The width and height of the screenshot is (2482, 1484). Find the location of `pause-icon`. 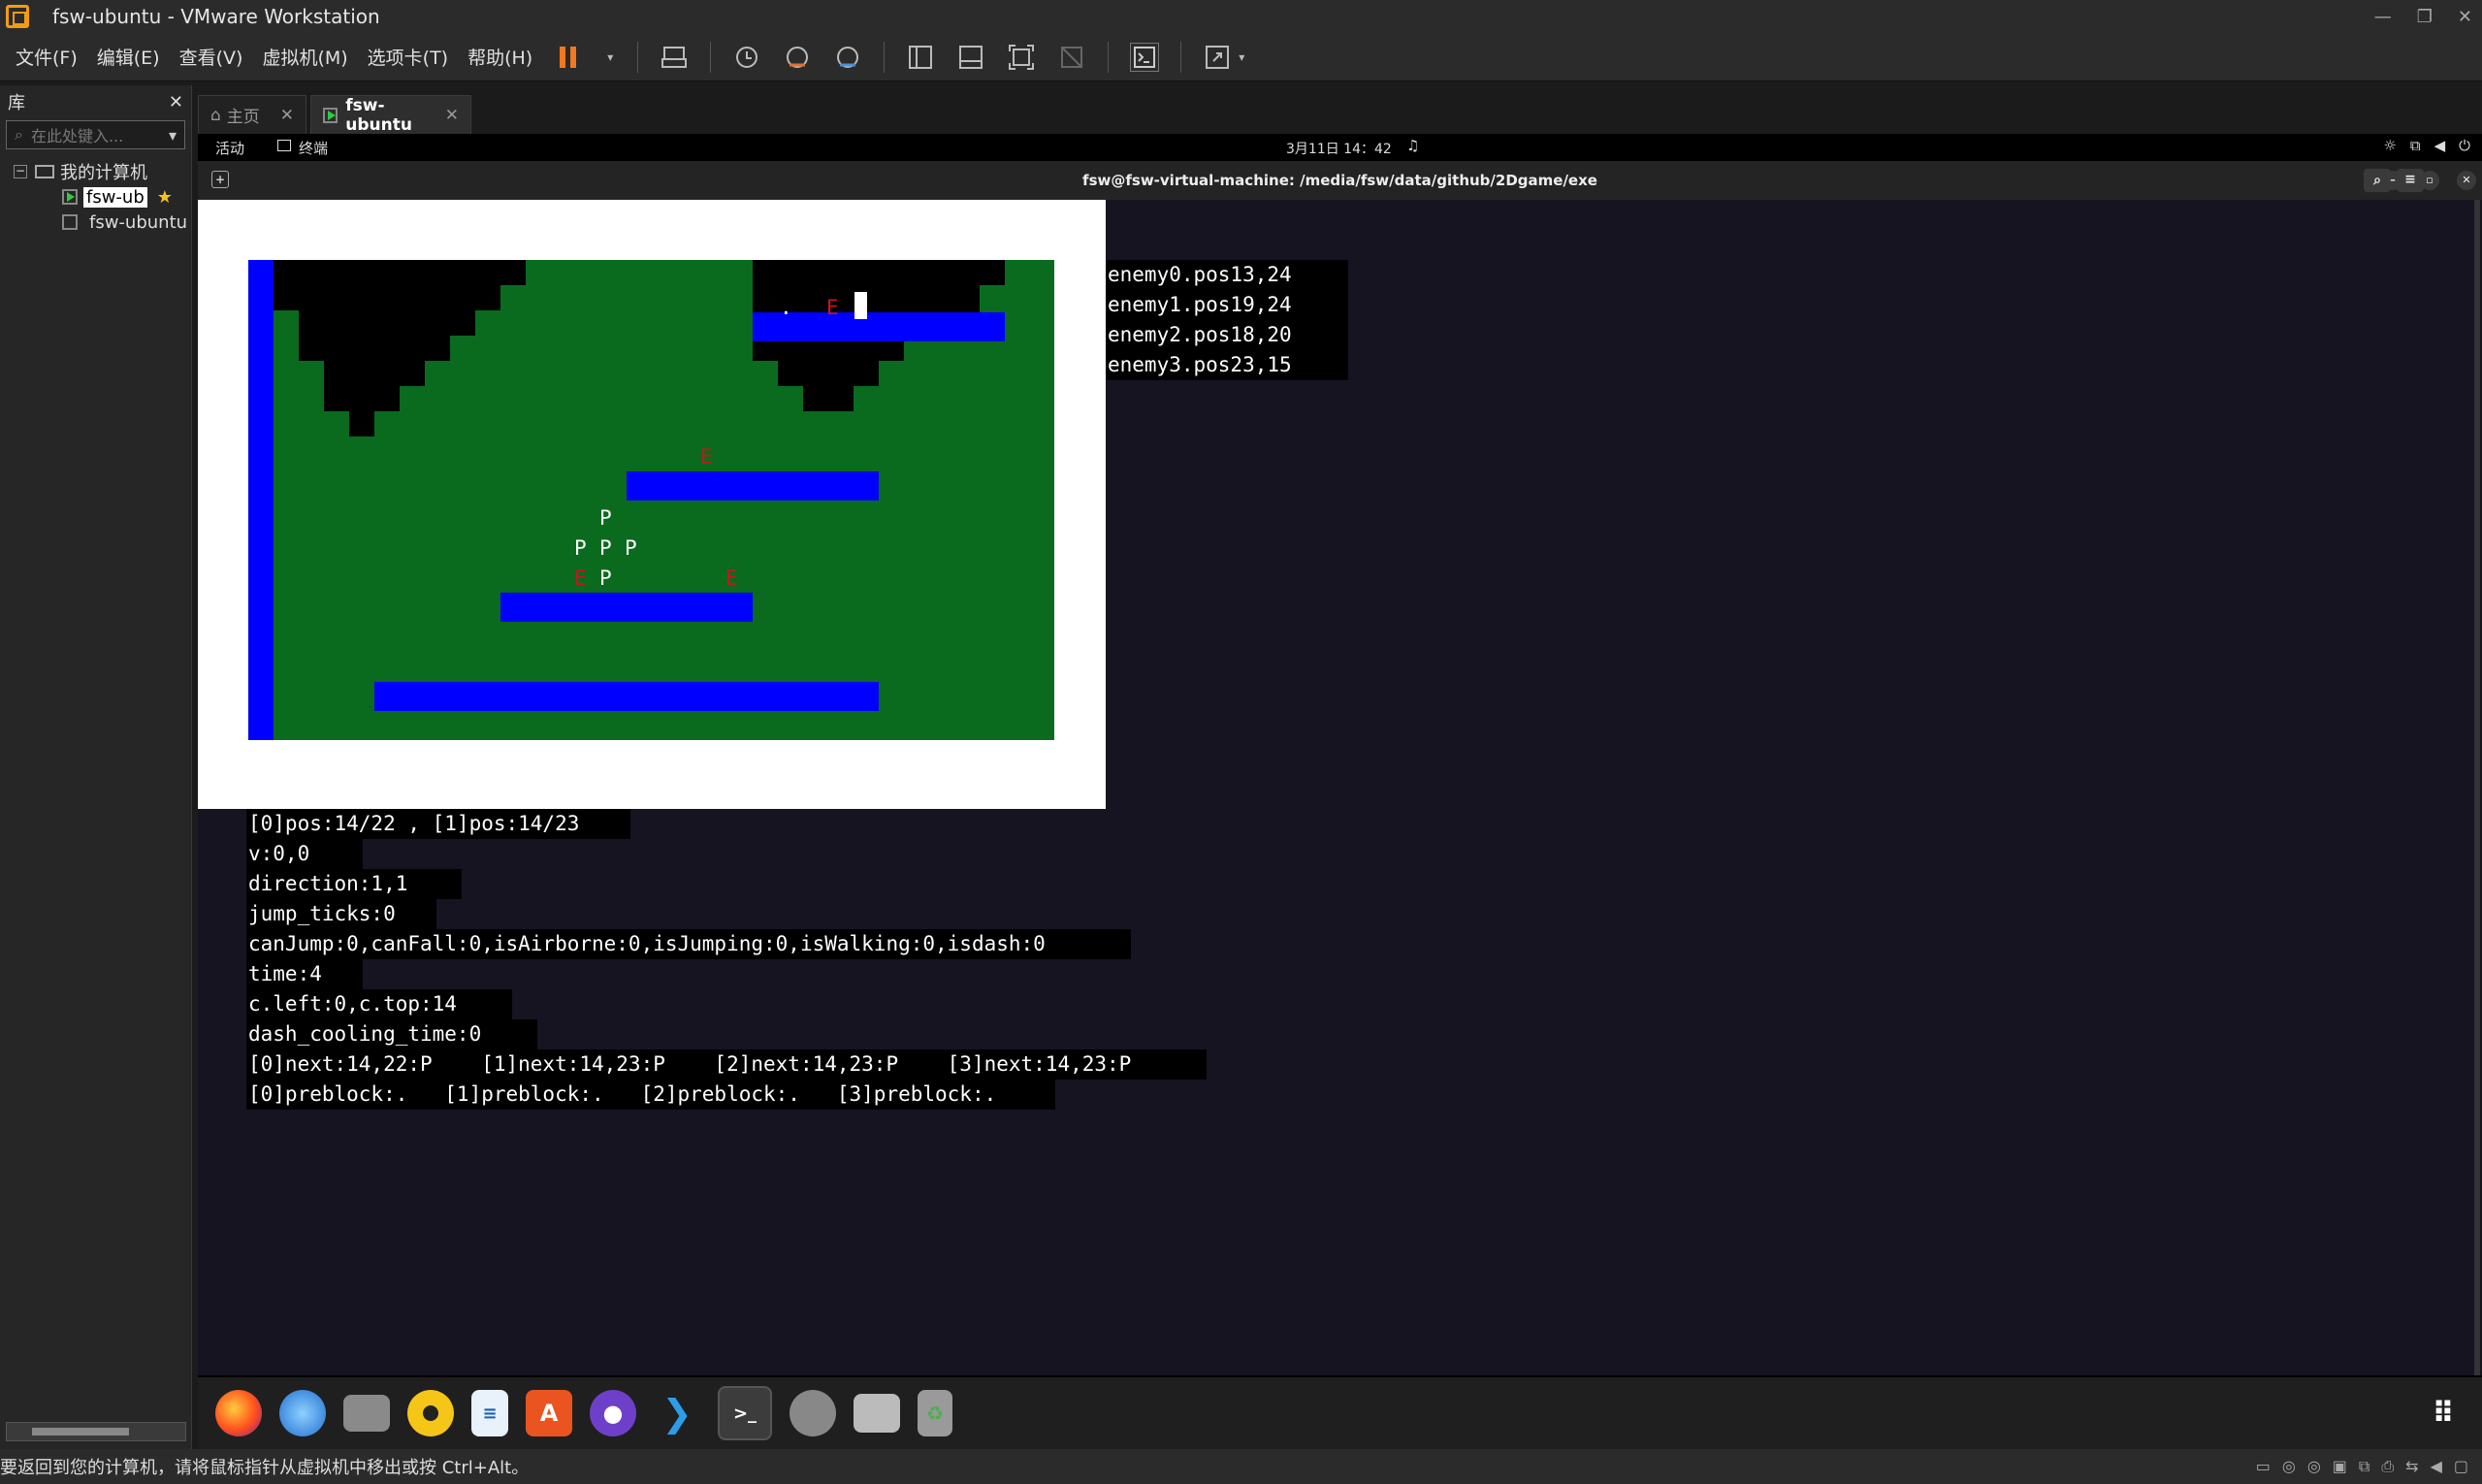

pause-icon is located at coordinates (568, 57).